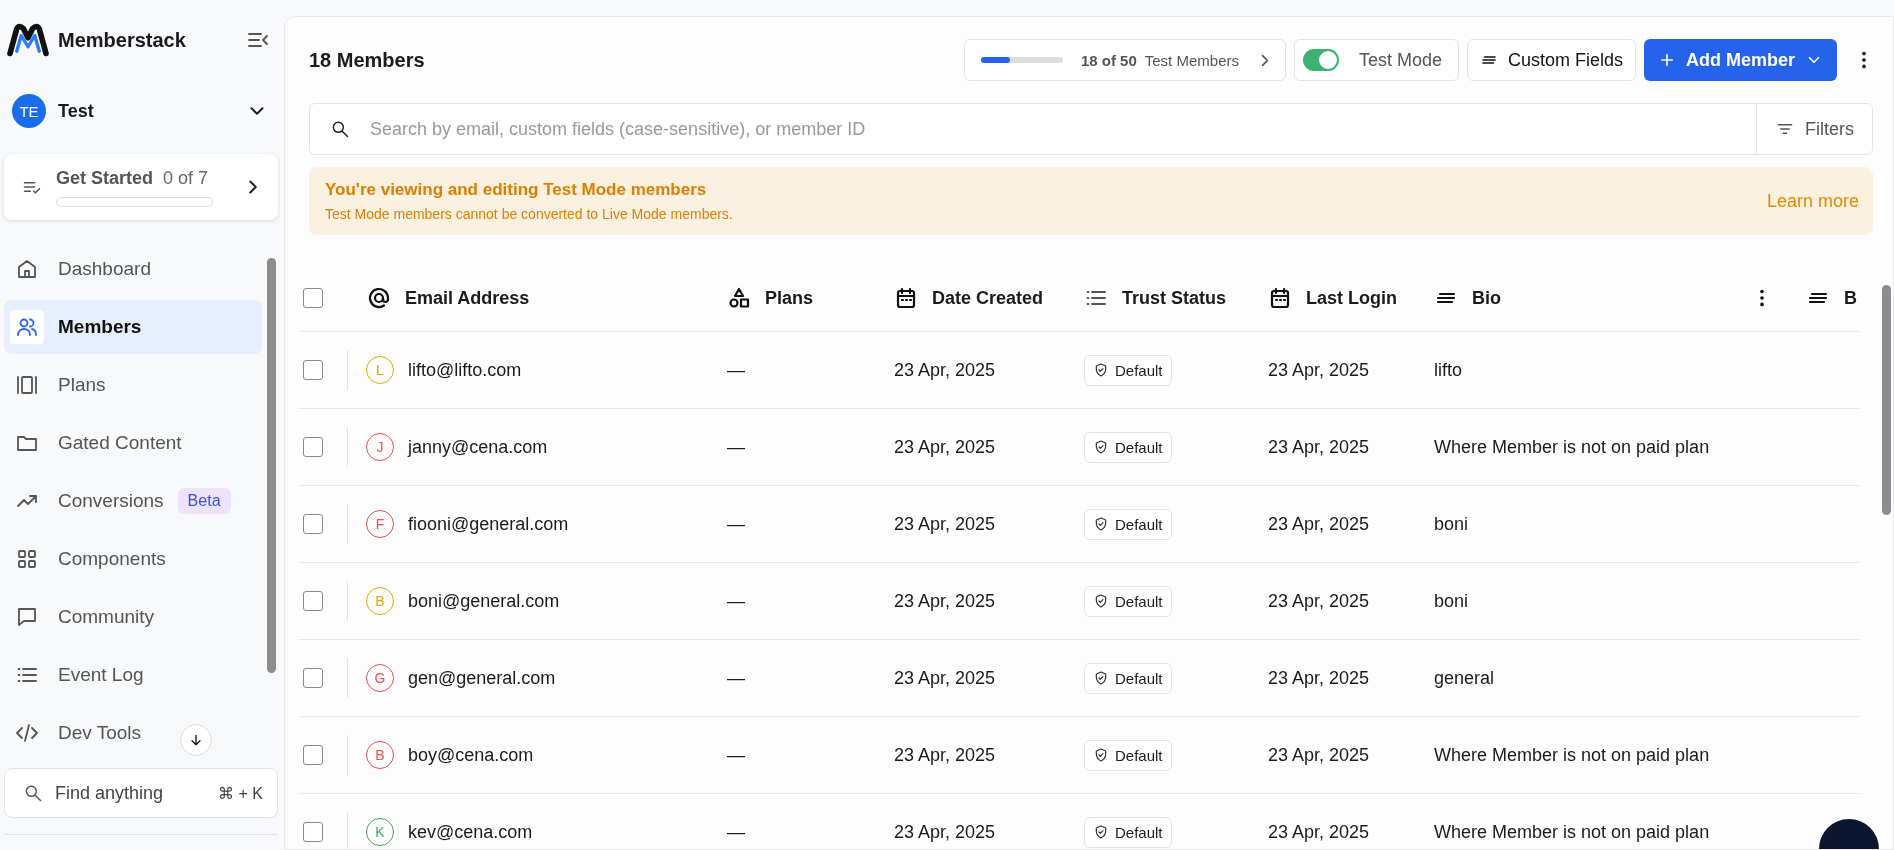 The height and width of the screenshot is (850, 1894). I want to click on email-cell: boy@cena.com, so click(471, 755).